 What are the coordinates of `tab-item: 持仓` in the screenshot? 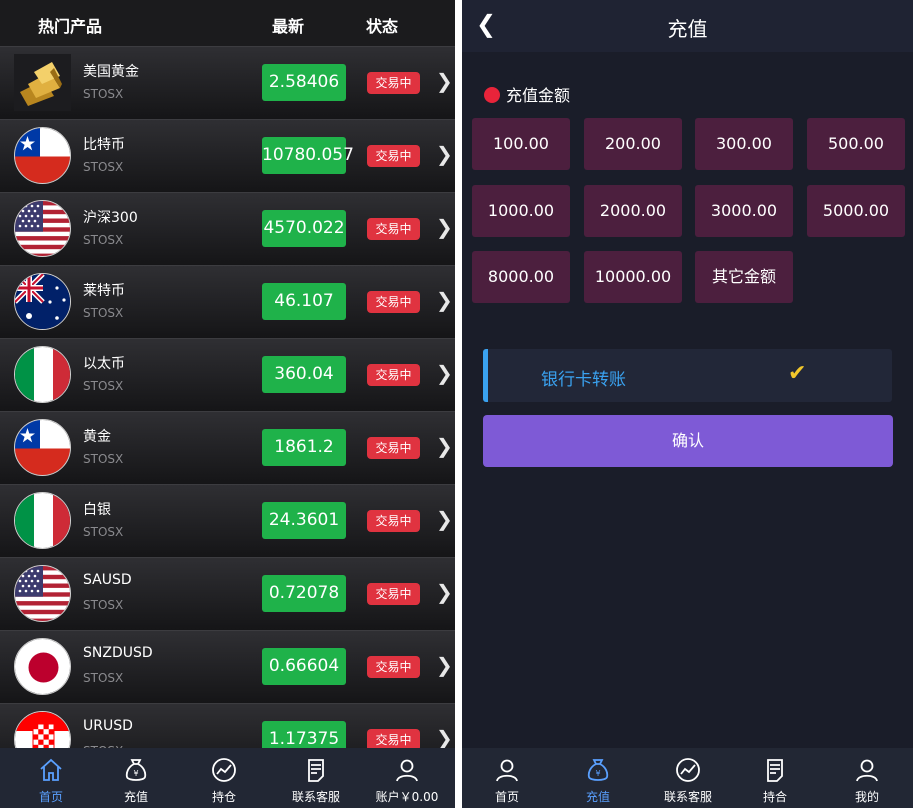 It's located at (224, 778).